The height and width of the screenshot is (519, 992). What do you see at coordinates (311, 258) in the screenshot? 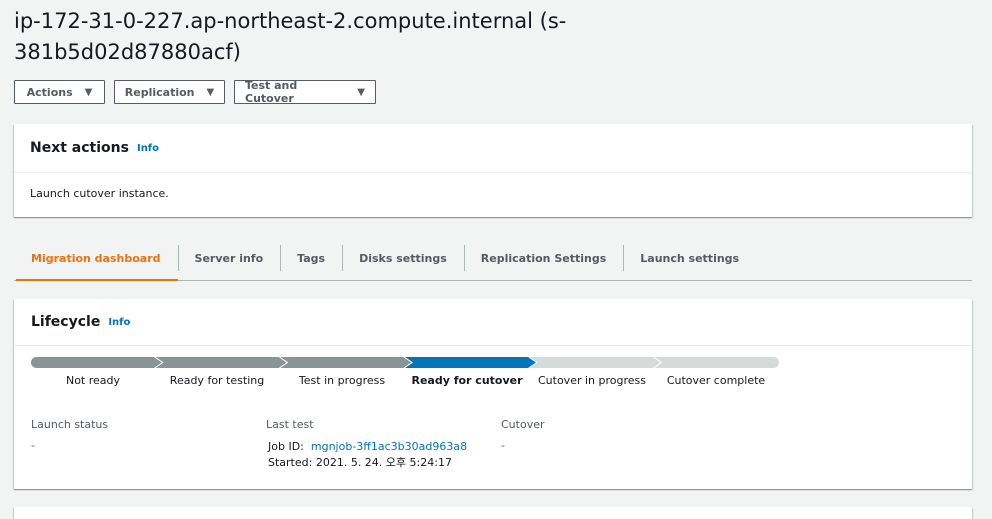
I see `tab-tags: Tags` at bounding box center [311, 258].